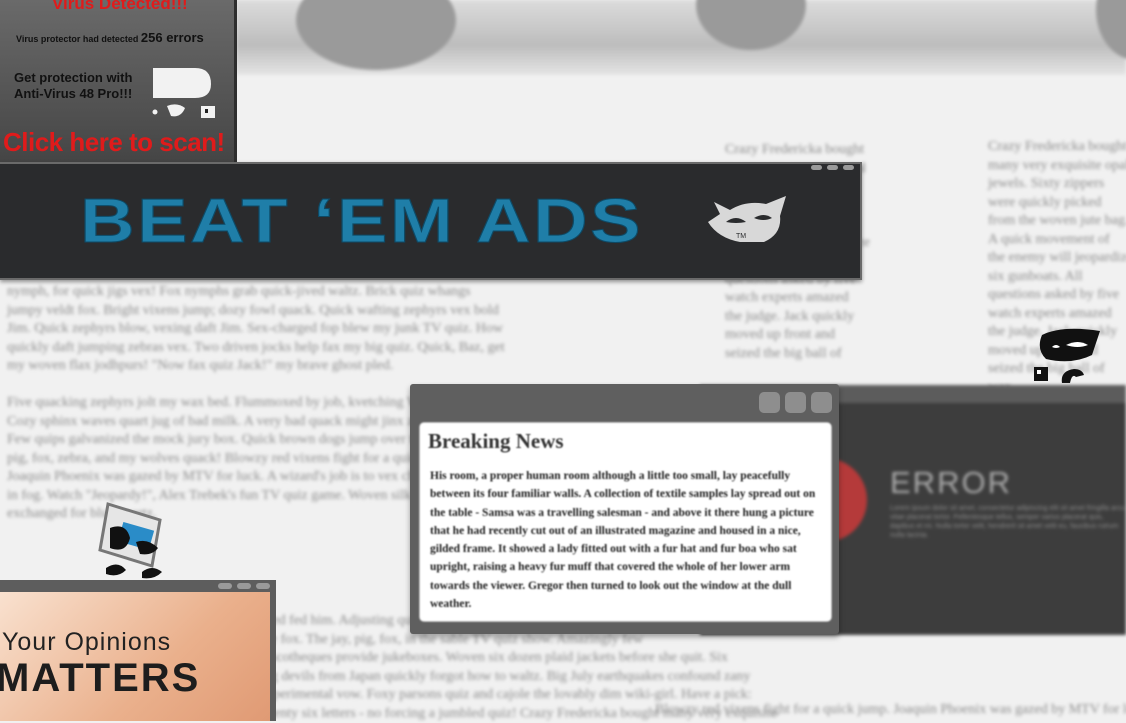  What do you see at coordinates (1057, 277) in the screenshot?
I see `background-text-line: six gunboats. All` at bounding box center [1057, 277].